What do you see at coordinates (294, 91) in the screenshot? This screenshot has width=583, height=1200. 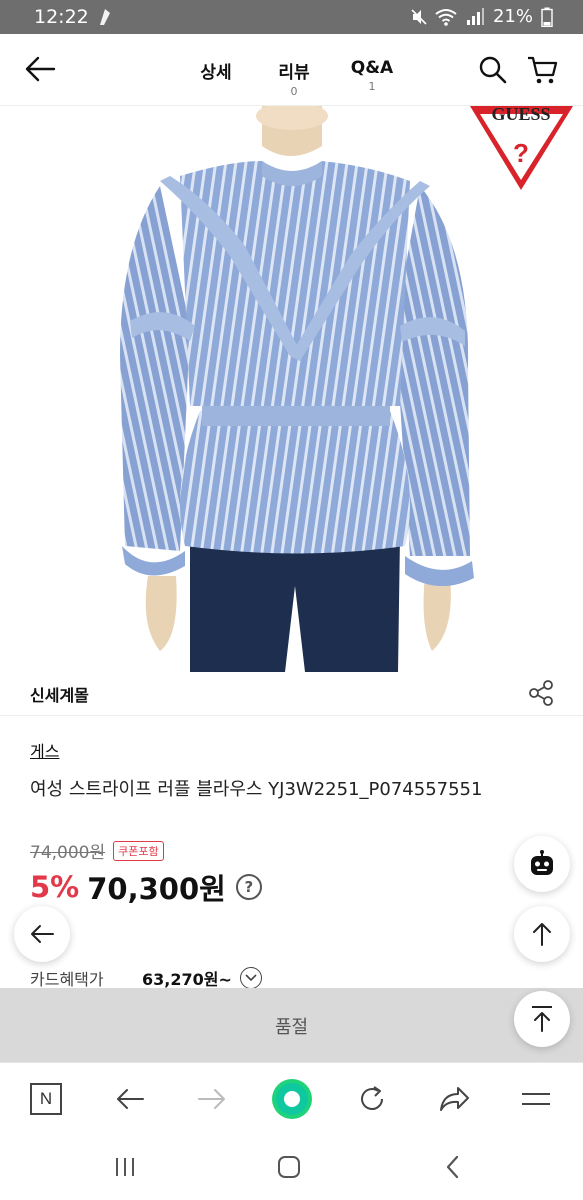 I see `review-count: 0` at bounding box center [294, 91].